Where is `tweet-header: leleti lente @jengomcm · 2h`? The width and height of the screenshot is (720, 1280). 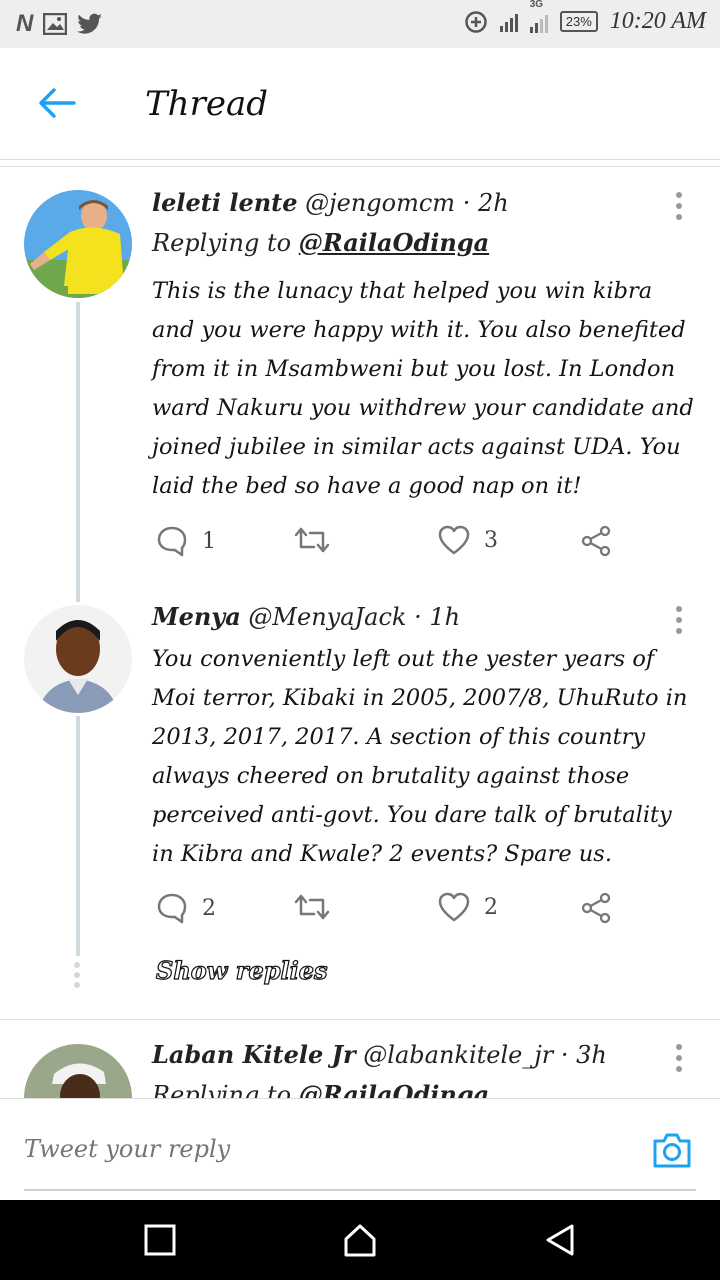 tweet-header: leleti lente @jengomcm · 2h is located at coordinates (330, 202).